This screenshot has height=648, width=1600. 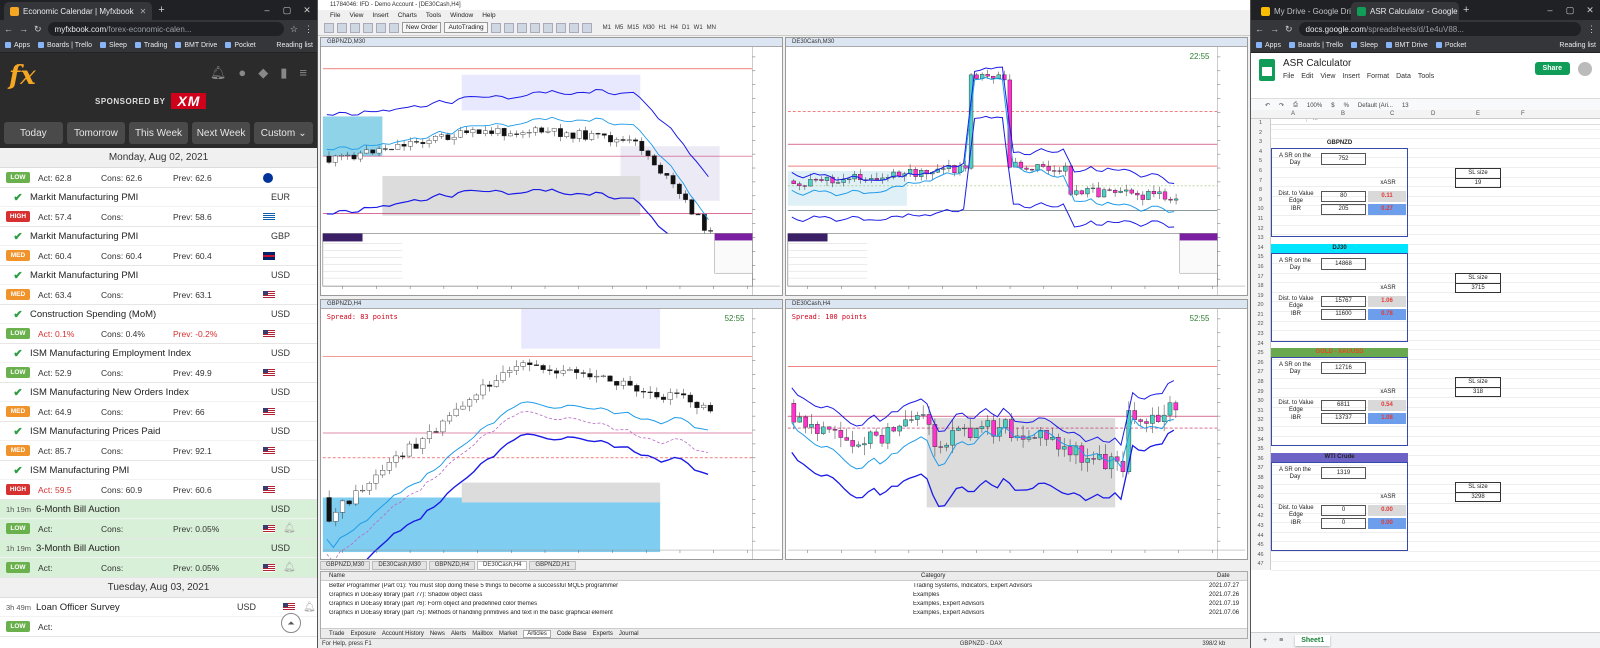 I want to click on ibr-label: IBR, so click(x=1296, y=523).